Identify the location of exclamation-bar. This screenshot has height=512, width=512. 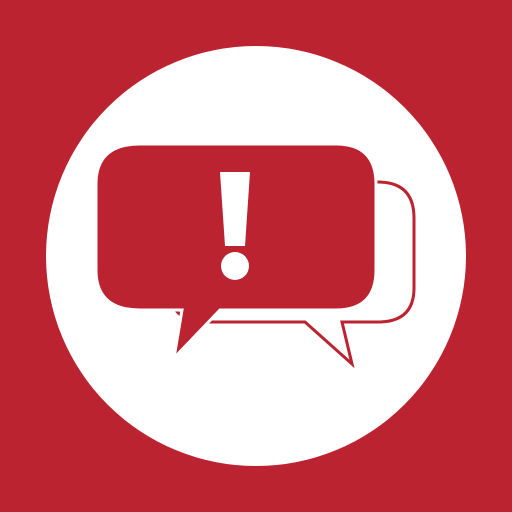
(235, 209).